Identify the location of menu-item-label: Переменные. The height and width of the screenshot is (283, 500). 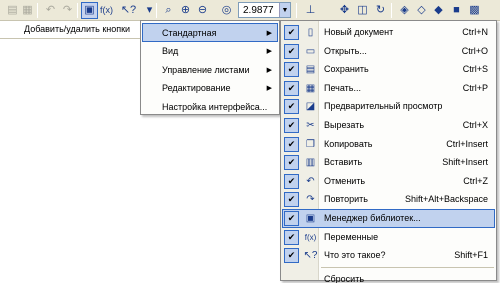
(351, 236).